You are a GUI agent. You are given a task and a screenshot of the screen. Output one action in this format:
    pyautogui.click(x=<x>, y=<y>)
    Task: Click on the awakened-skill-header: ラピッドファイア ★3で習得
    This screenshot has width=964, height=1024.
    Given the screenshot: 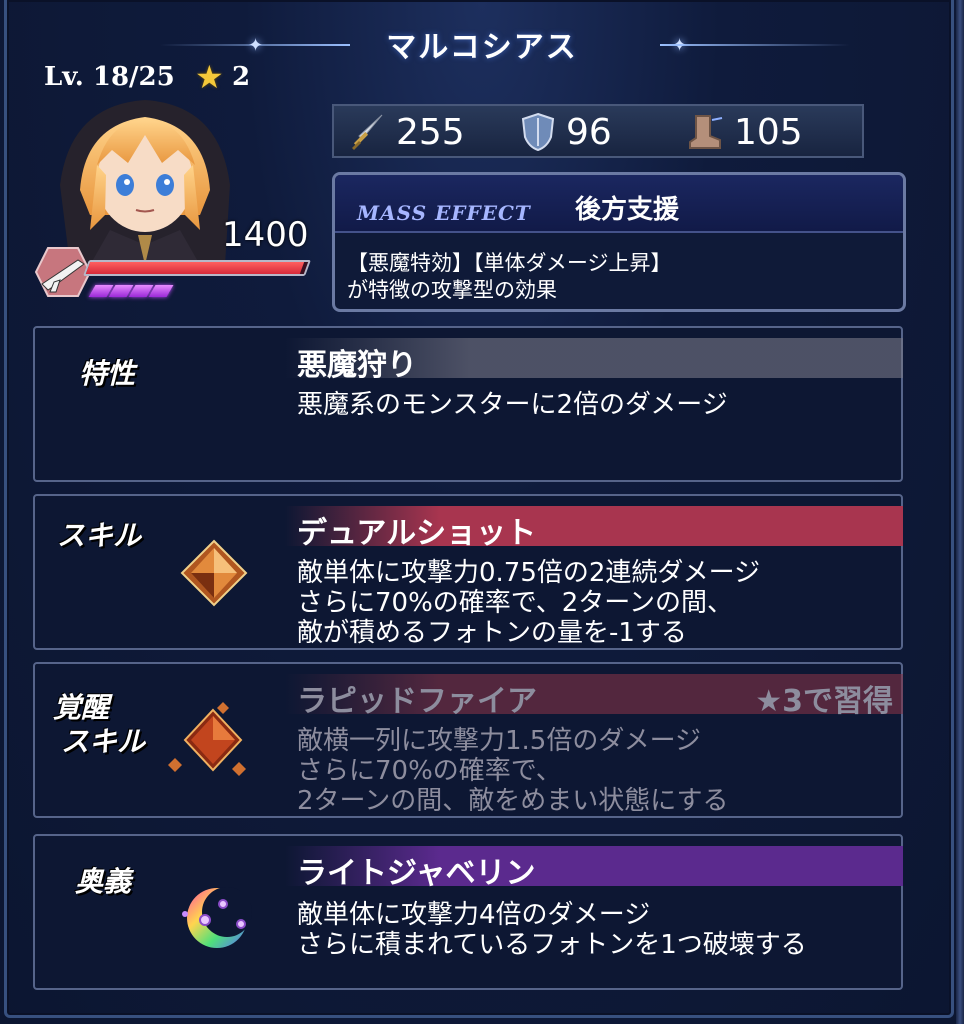 What is the action you would take?
    pyautogui.click(x=594, y=696)
    